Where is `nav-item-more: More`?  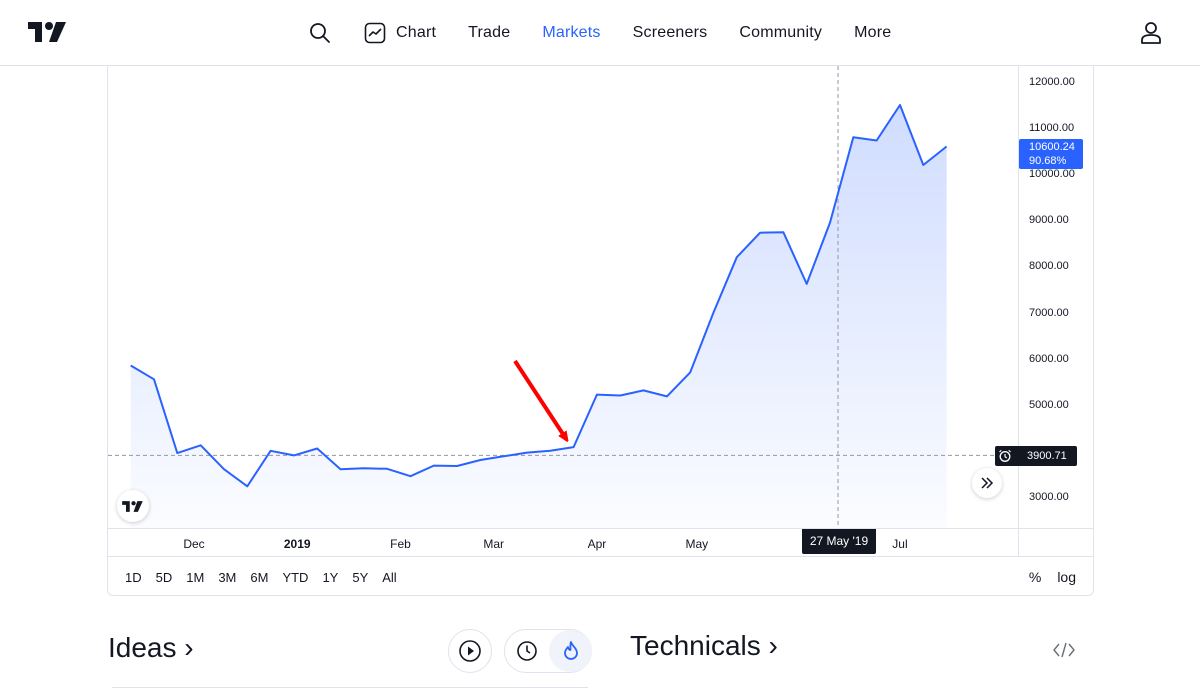 nav-item-more: More is located at coordinates (872, 33).